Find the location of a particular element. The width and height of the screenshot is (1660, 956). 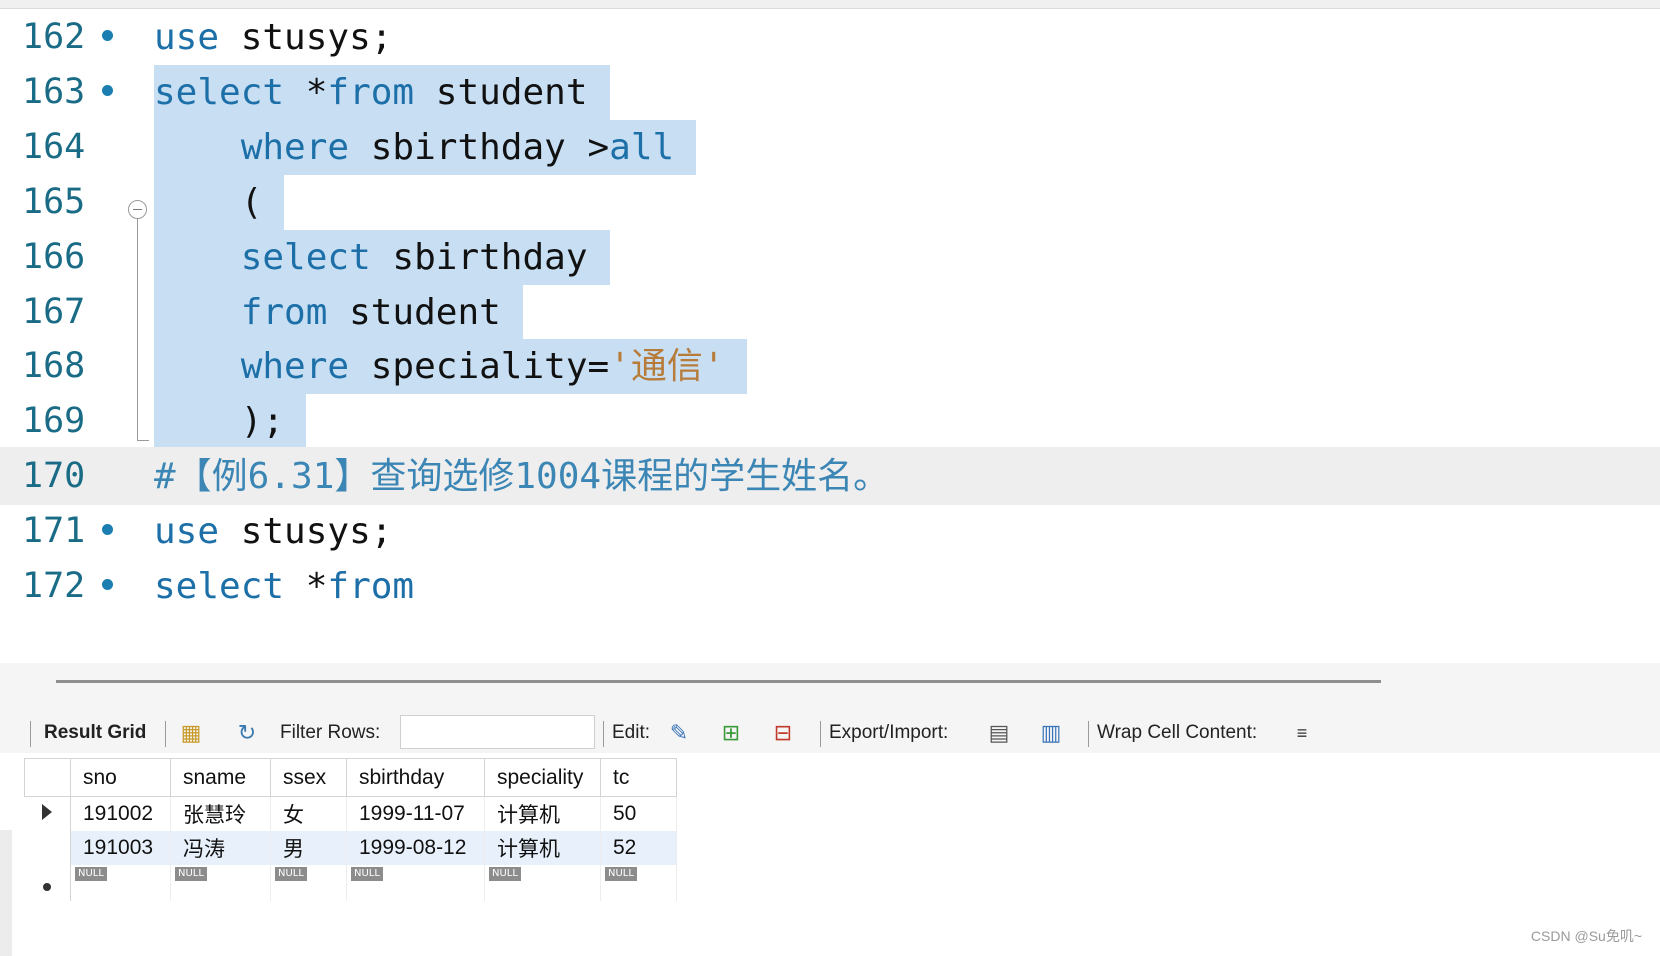

code-line: 172 select *from is located at coordinates (830, 586).